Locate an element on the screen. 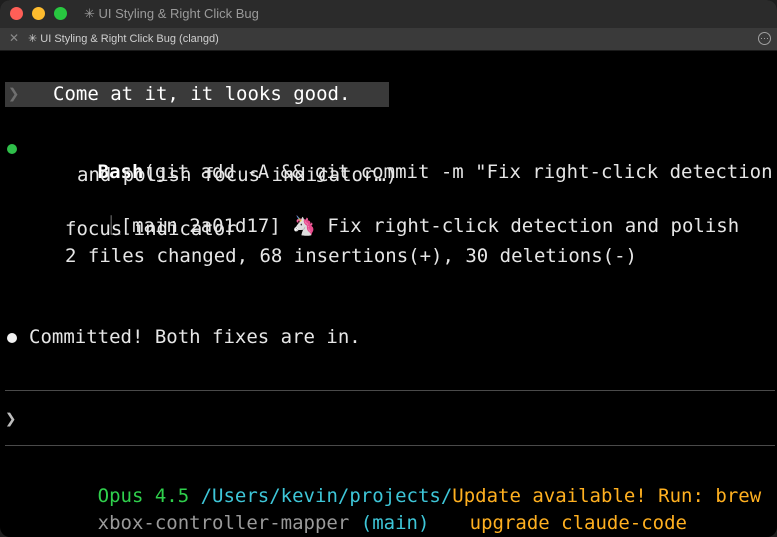  assistant-message: Committed! Both fixes are in. is located at coordinates (195, 337).